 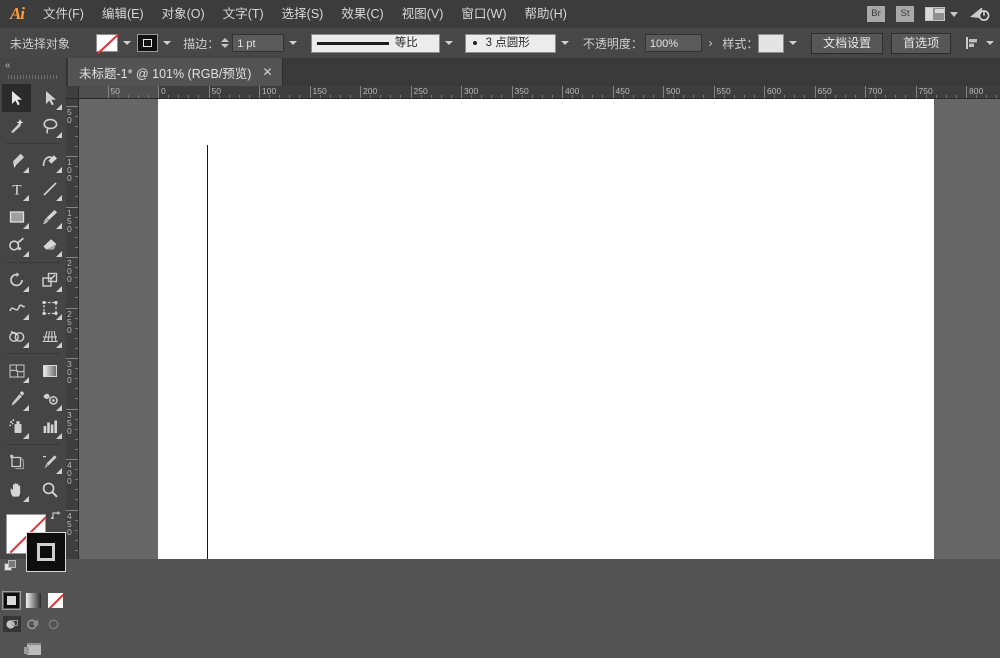 I want to click on slice-tool, so click(x=49, y=462).